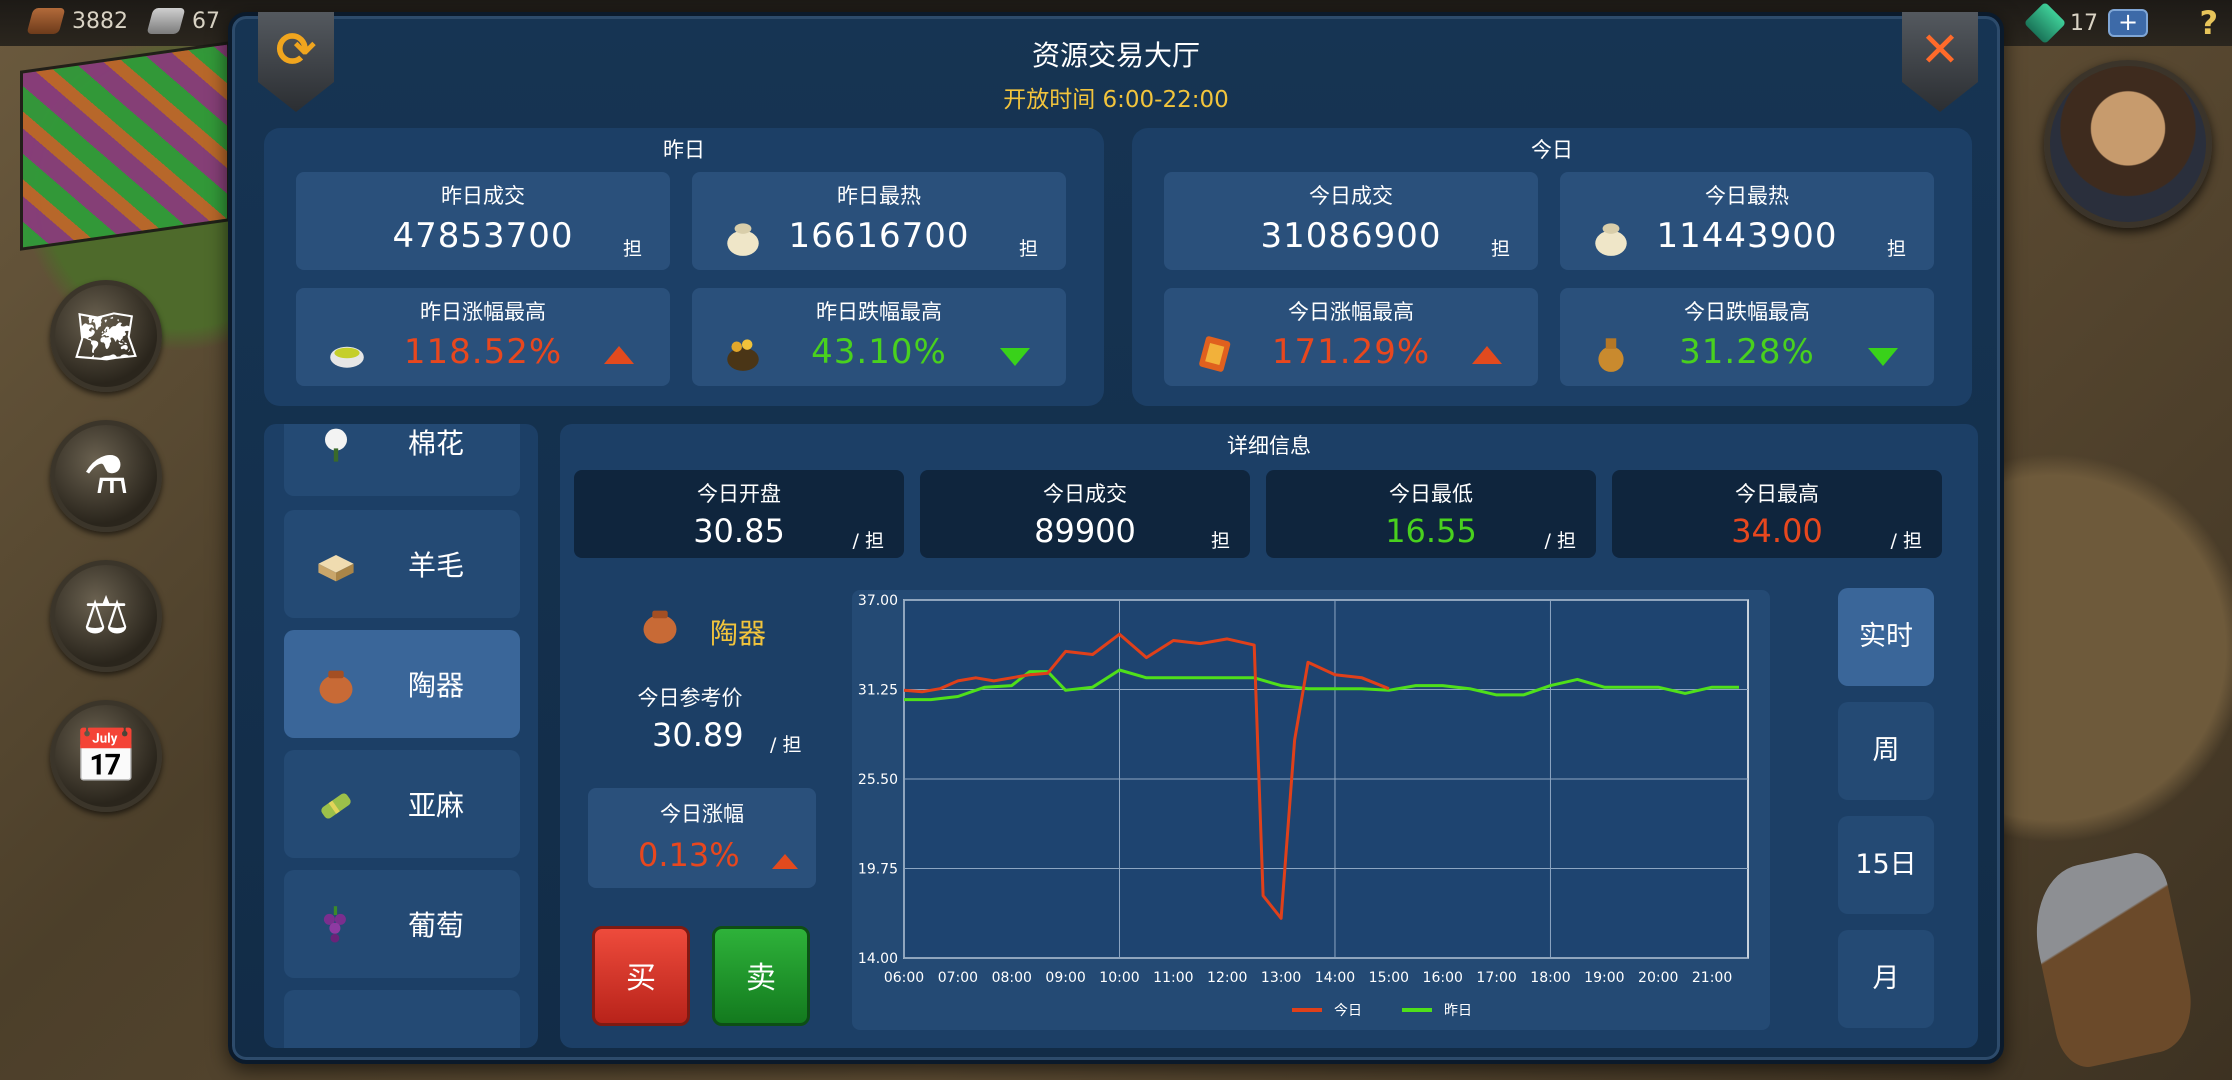 This screenshot has height=1080, width=2232. Describe the element at coordinates (702, 838) in the screenshot. I see `today-change-card: 今日涨幅 0.13%` at that location.